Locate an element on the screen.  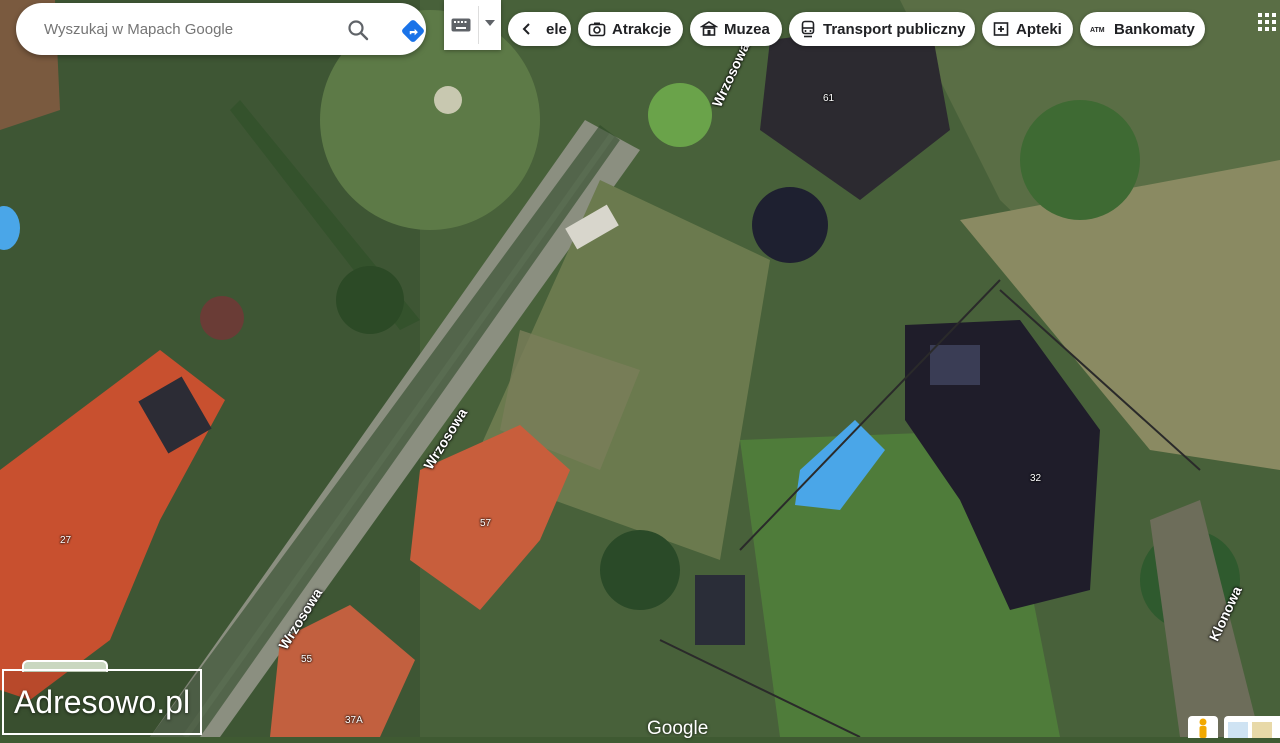
chip-atms: ATM Bankomaty is located at coordinates (1142, 29).